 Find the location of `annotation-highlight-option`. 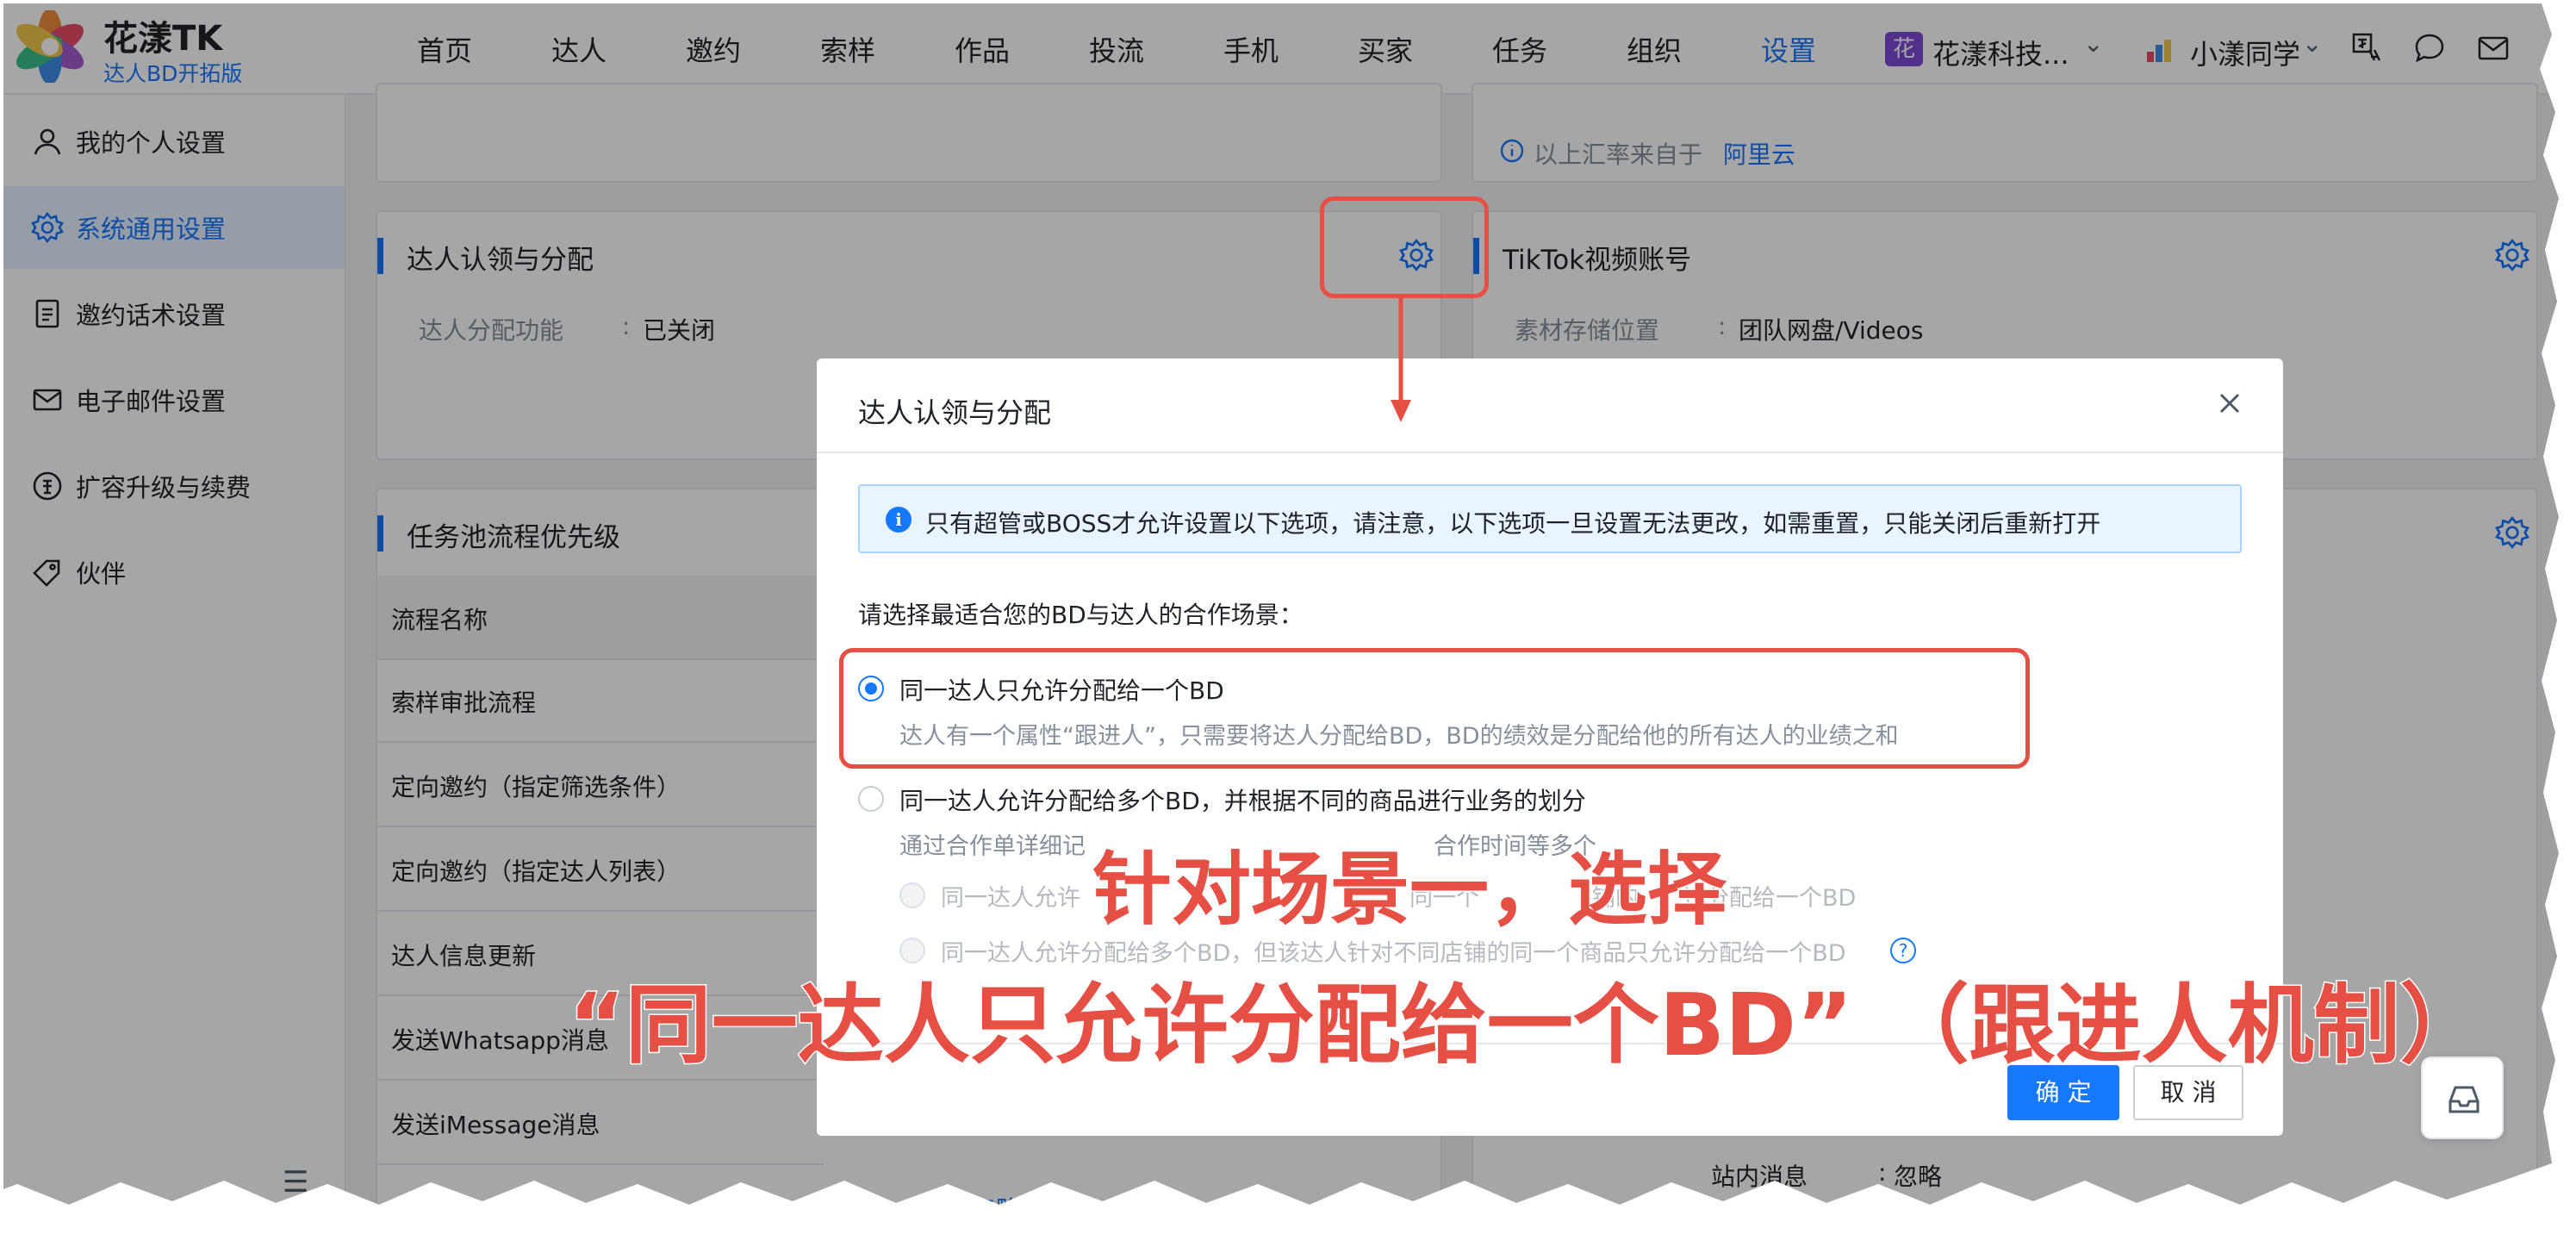

annotation-highlight-option is located at coordinates (1434, 708).